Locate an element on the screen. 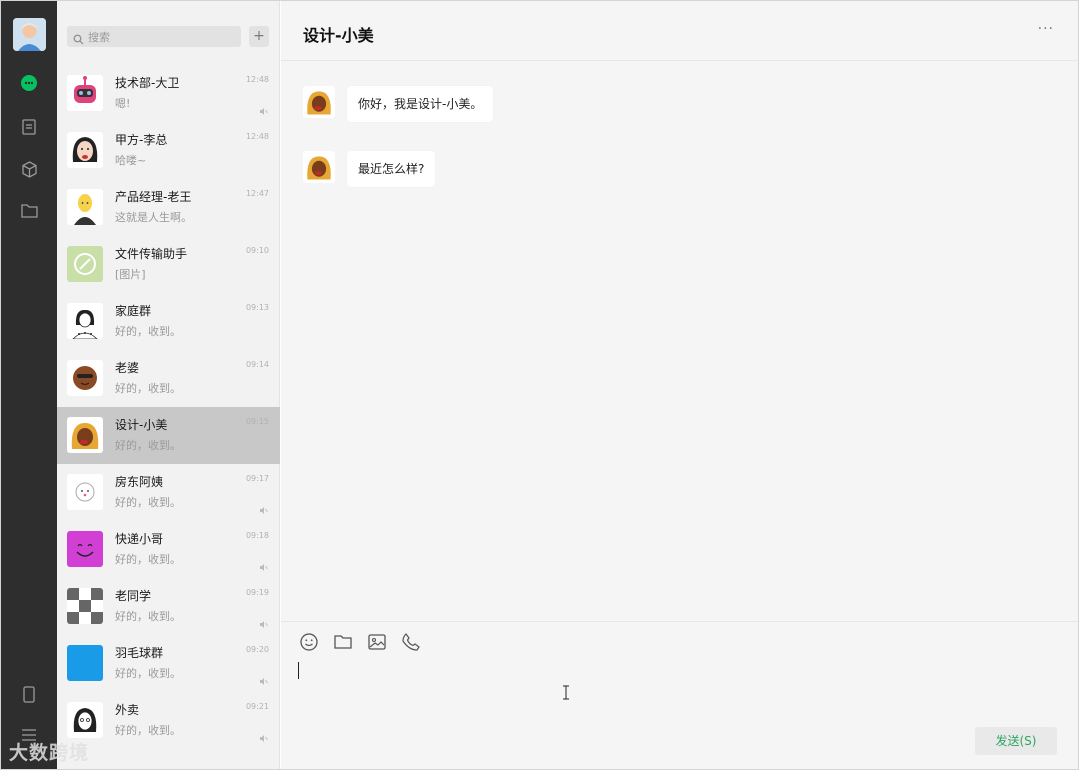 The image size is (1079, 770). conversation-item: 老同学 好的，收到。 09:19 is located at coordinates (168, 606).